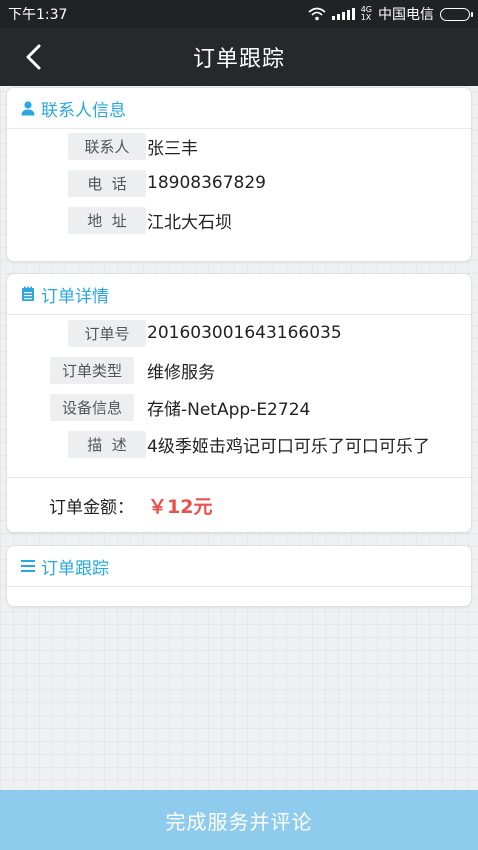 The width and height of the screenshot is (478, 850). I want to click on tracking-card-title: 订单跟踪, so click(75, 568).